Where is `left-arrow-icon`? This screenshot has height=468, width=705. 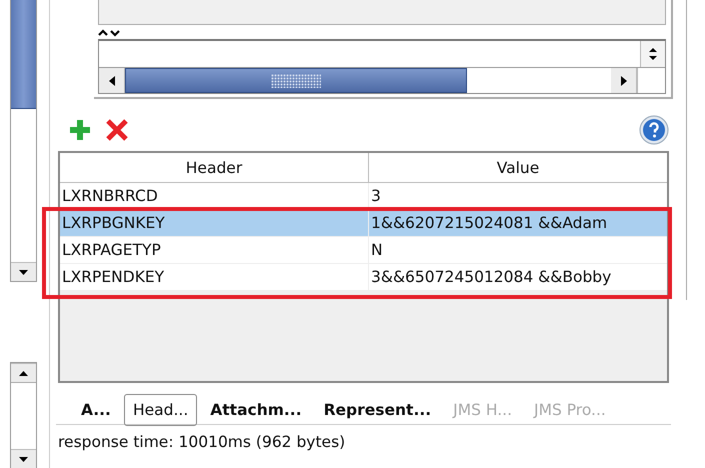
left-arrow-icon is located at coordinates (111, 81).